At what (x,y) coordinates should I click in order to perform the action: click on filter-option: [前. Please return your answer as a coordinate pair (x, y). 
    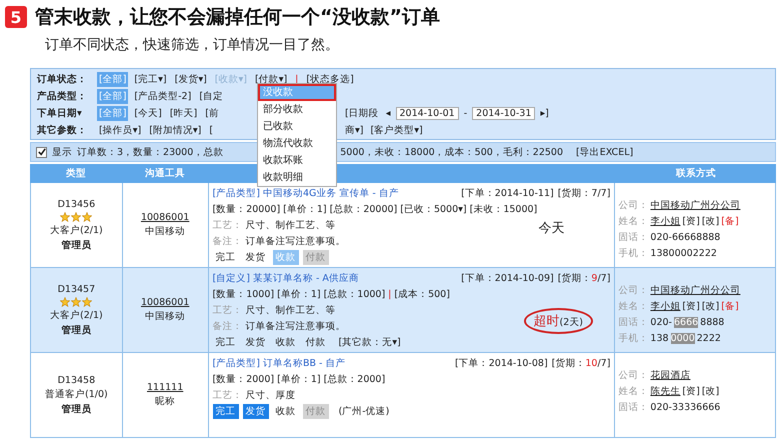
    Looking at the image, I should click on (212, 113).